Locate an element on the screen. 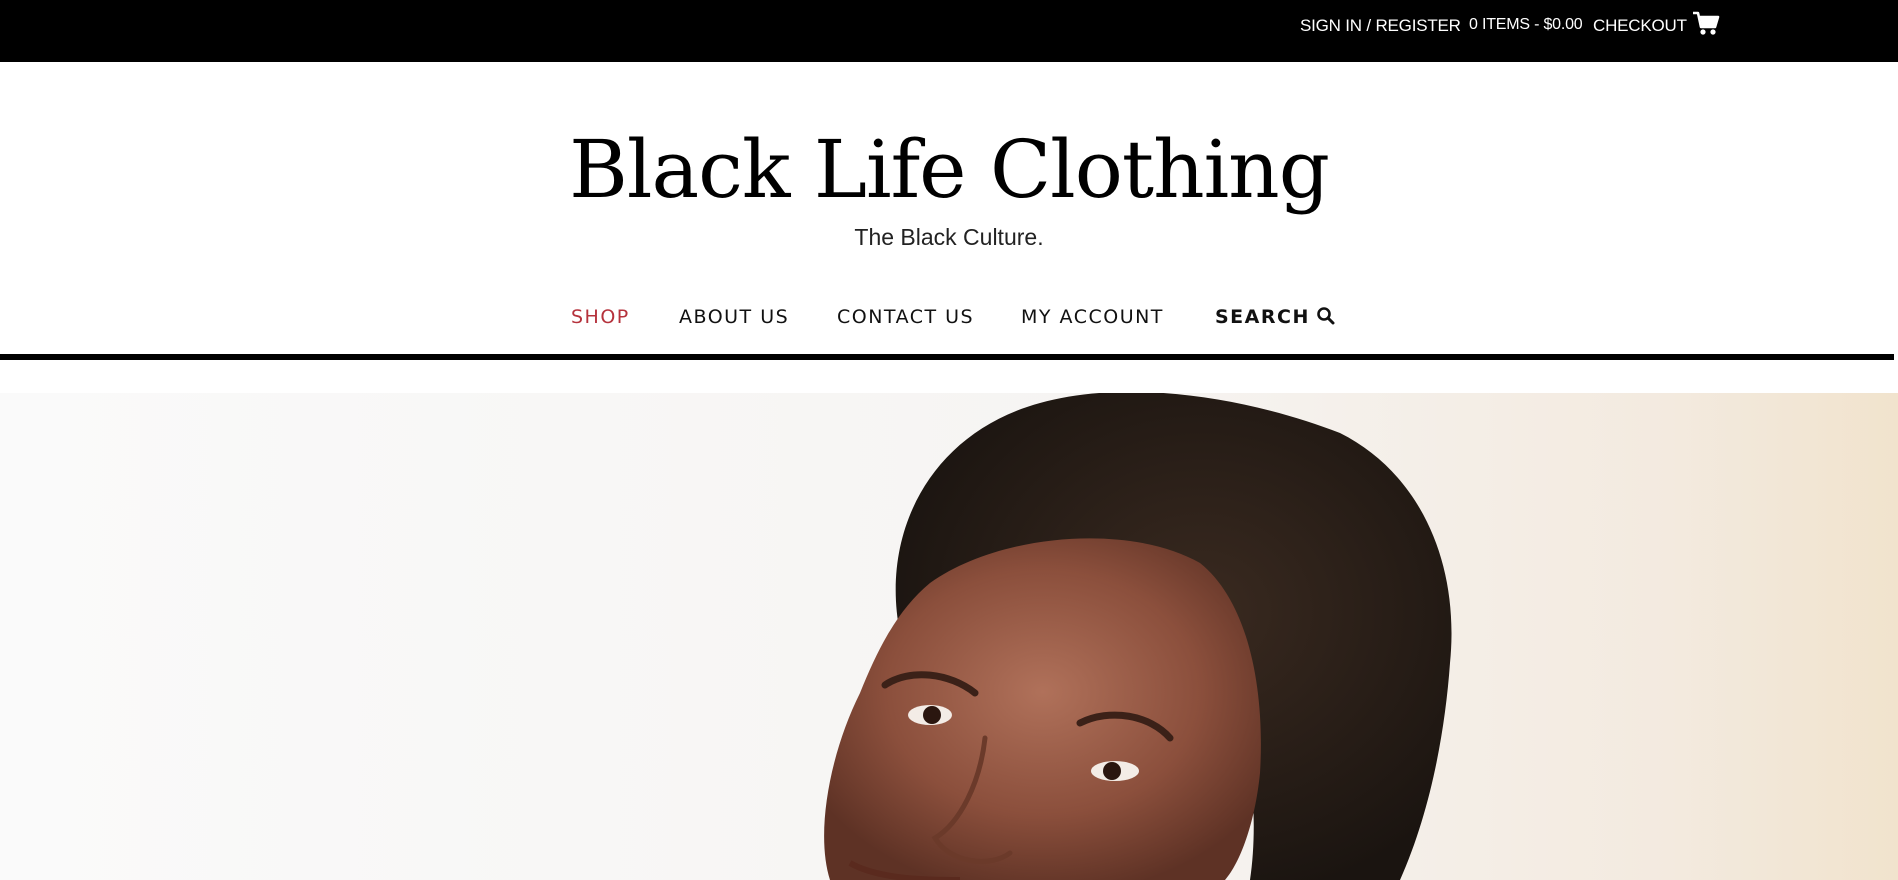  sign-in-register-link: SIGN IN / REGISTER is located at coordinates (1380, 26).